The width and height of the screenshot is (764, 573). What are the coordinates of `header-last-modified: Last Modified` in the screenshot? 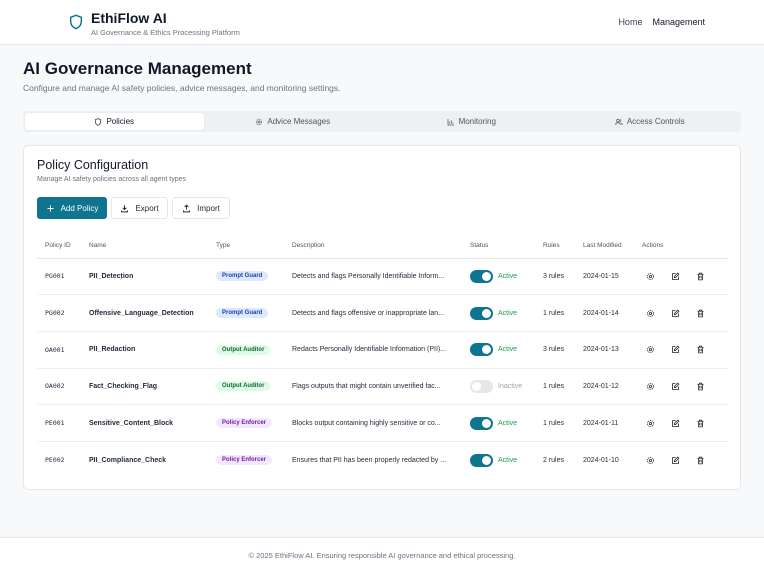 It's located at (604, 246).